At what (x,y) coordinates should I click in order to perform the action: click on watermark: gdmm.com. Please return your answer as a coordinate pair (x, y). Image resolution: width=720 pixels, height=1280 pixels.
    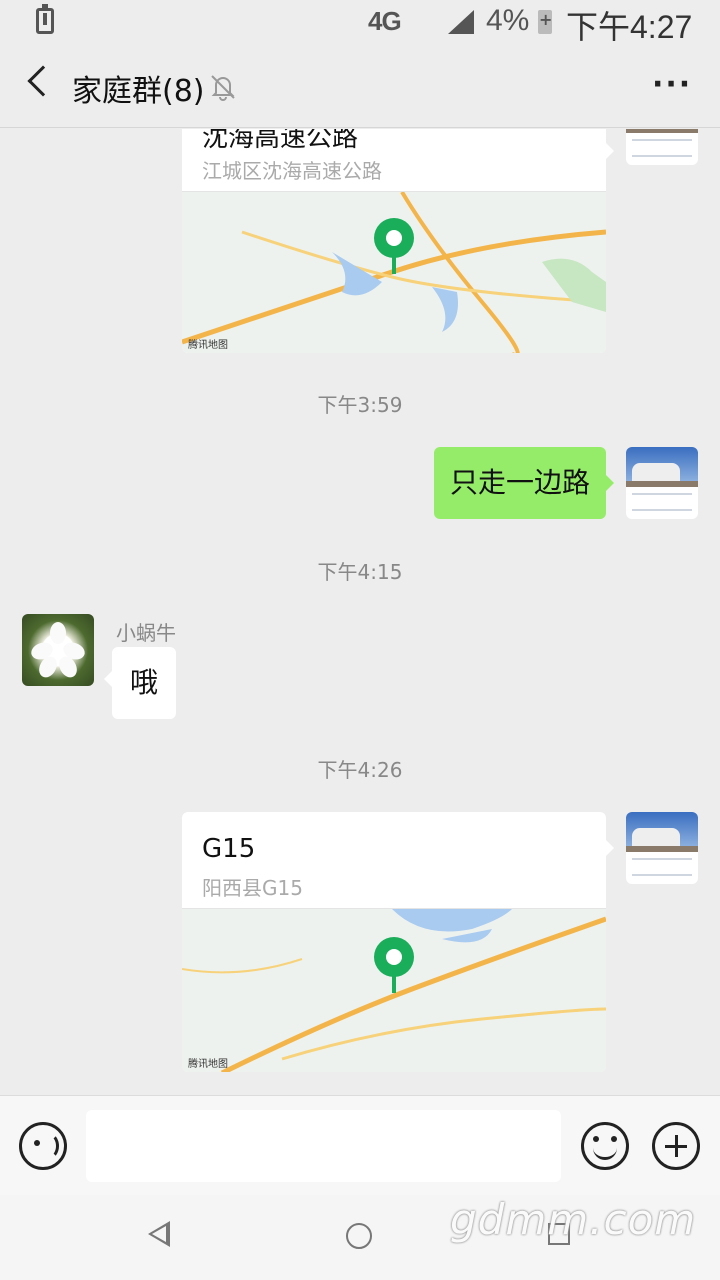
    Looking at the image, I should click on (573, 1219).